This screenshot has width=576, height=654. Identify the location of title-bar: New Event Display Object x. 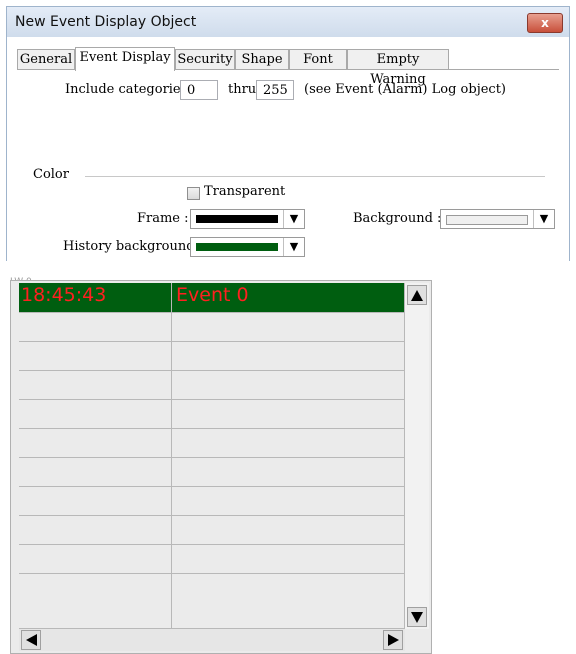
(288, 22).